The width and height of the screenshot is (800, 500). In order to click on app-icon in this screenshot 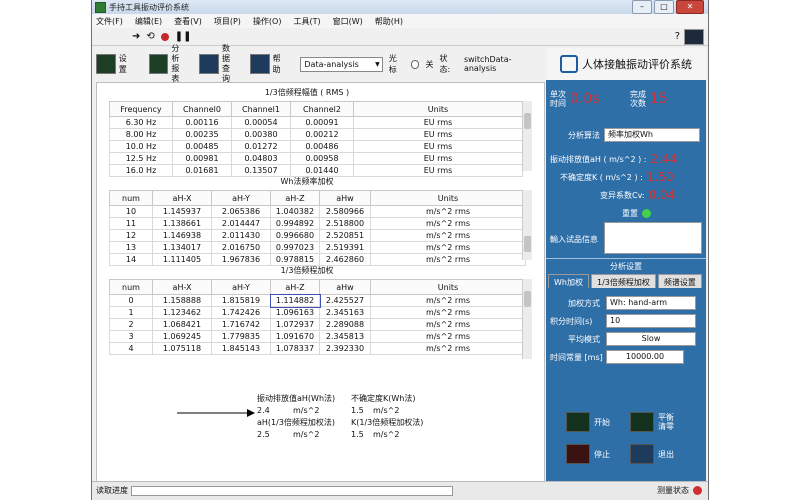, I will do `click(100, 7)`.